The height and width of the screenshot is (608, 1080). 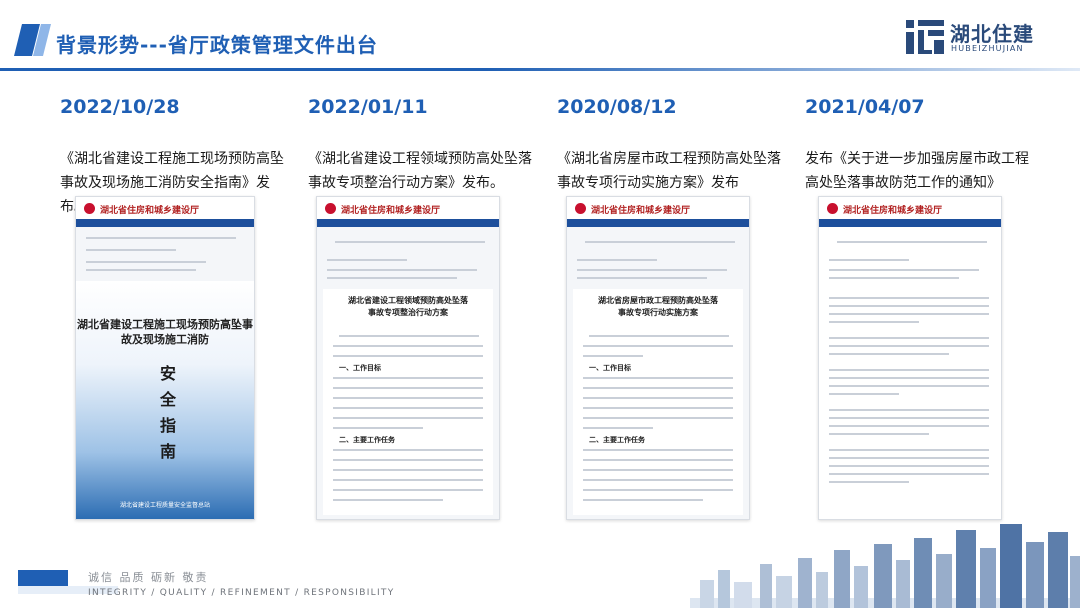 I want to click on date-1: 2022/10/28, so click(x=120, y=107).